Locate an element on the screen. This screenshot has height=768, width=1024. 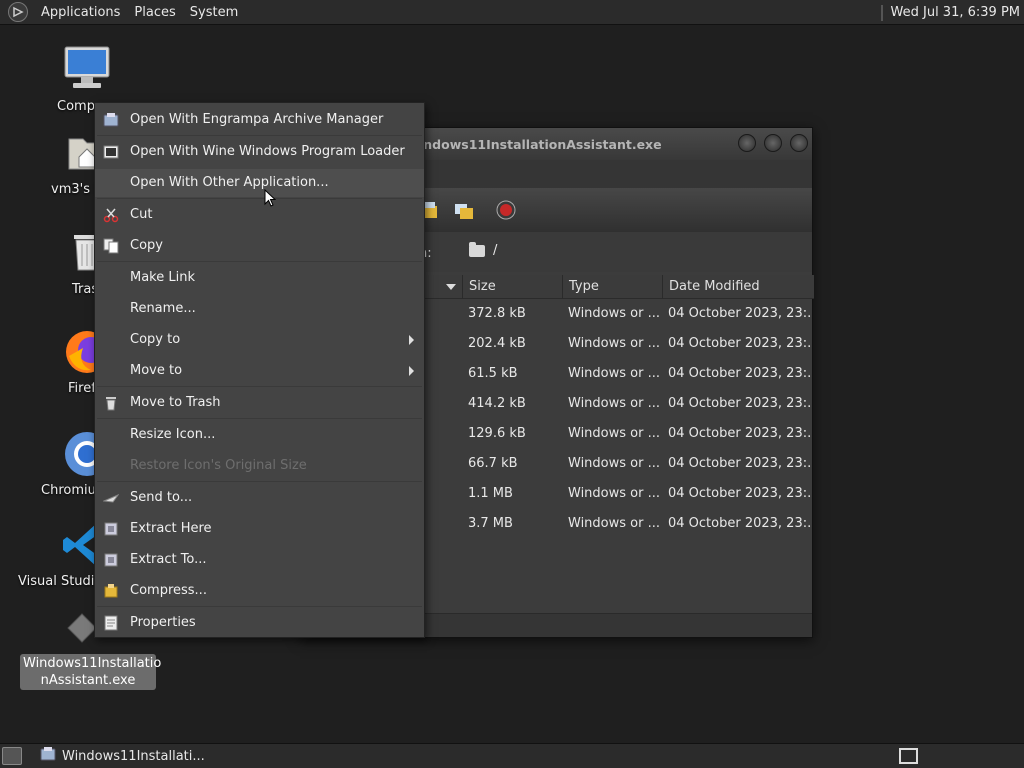
selected-file-label: Windows11Installatio nAssistant.exe is located at coordinates (91, 672).